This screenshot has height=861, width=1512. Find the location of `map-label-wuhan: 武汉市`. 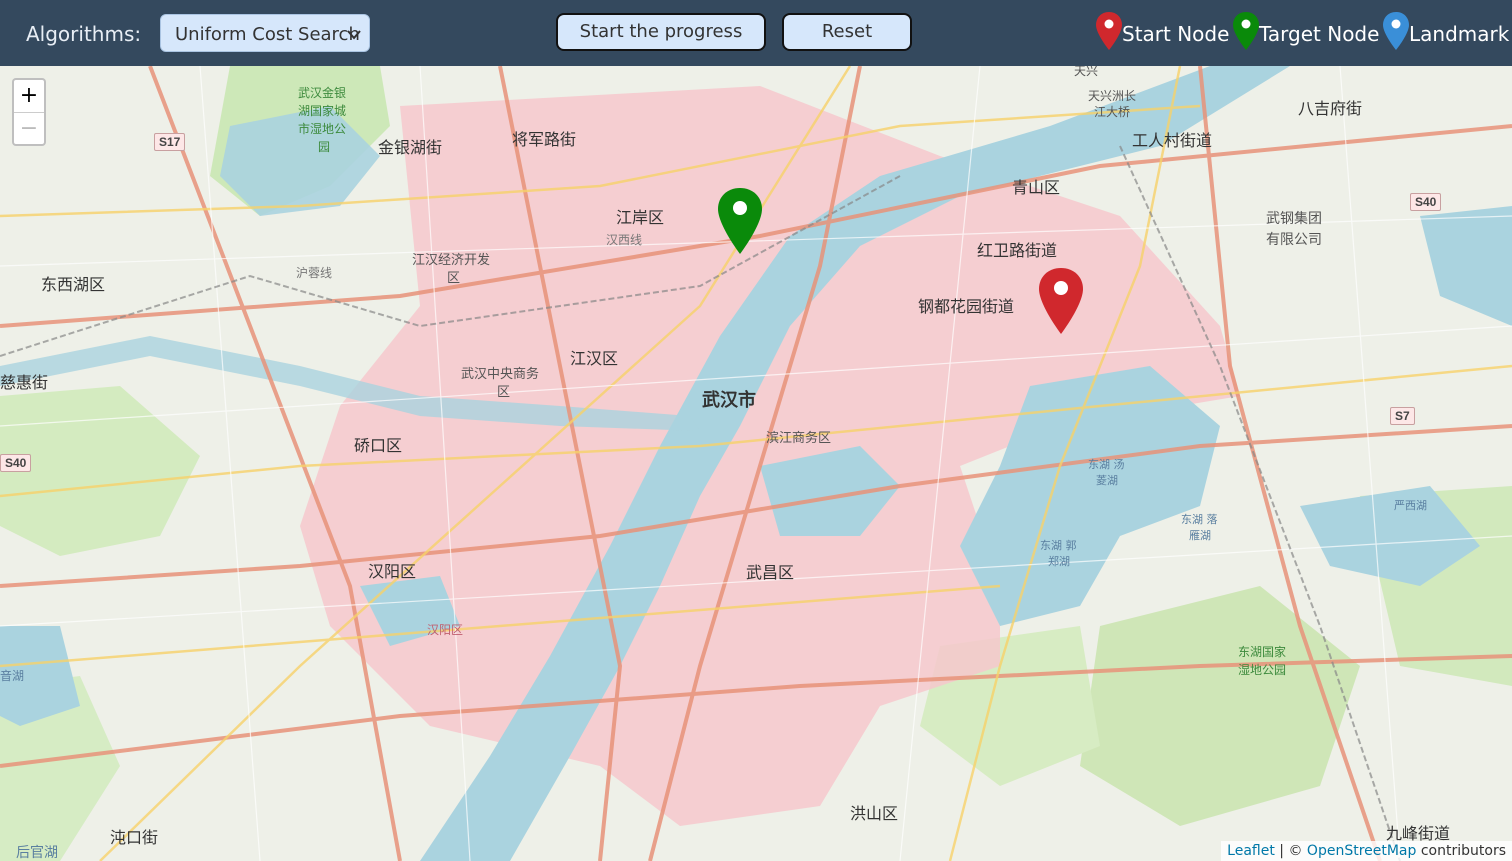

map-label-wuhan: 武汉市 is located at coordinates (729, 400).